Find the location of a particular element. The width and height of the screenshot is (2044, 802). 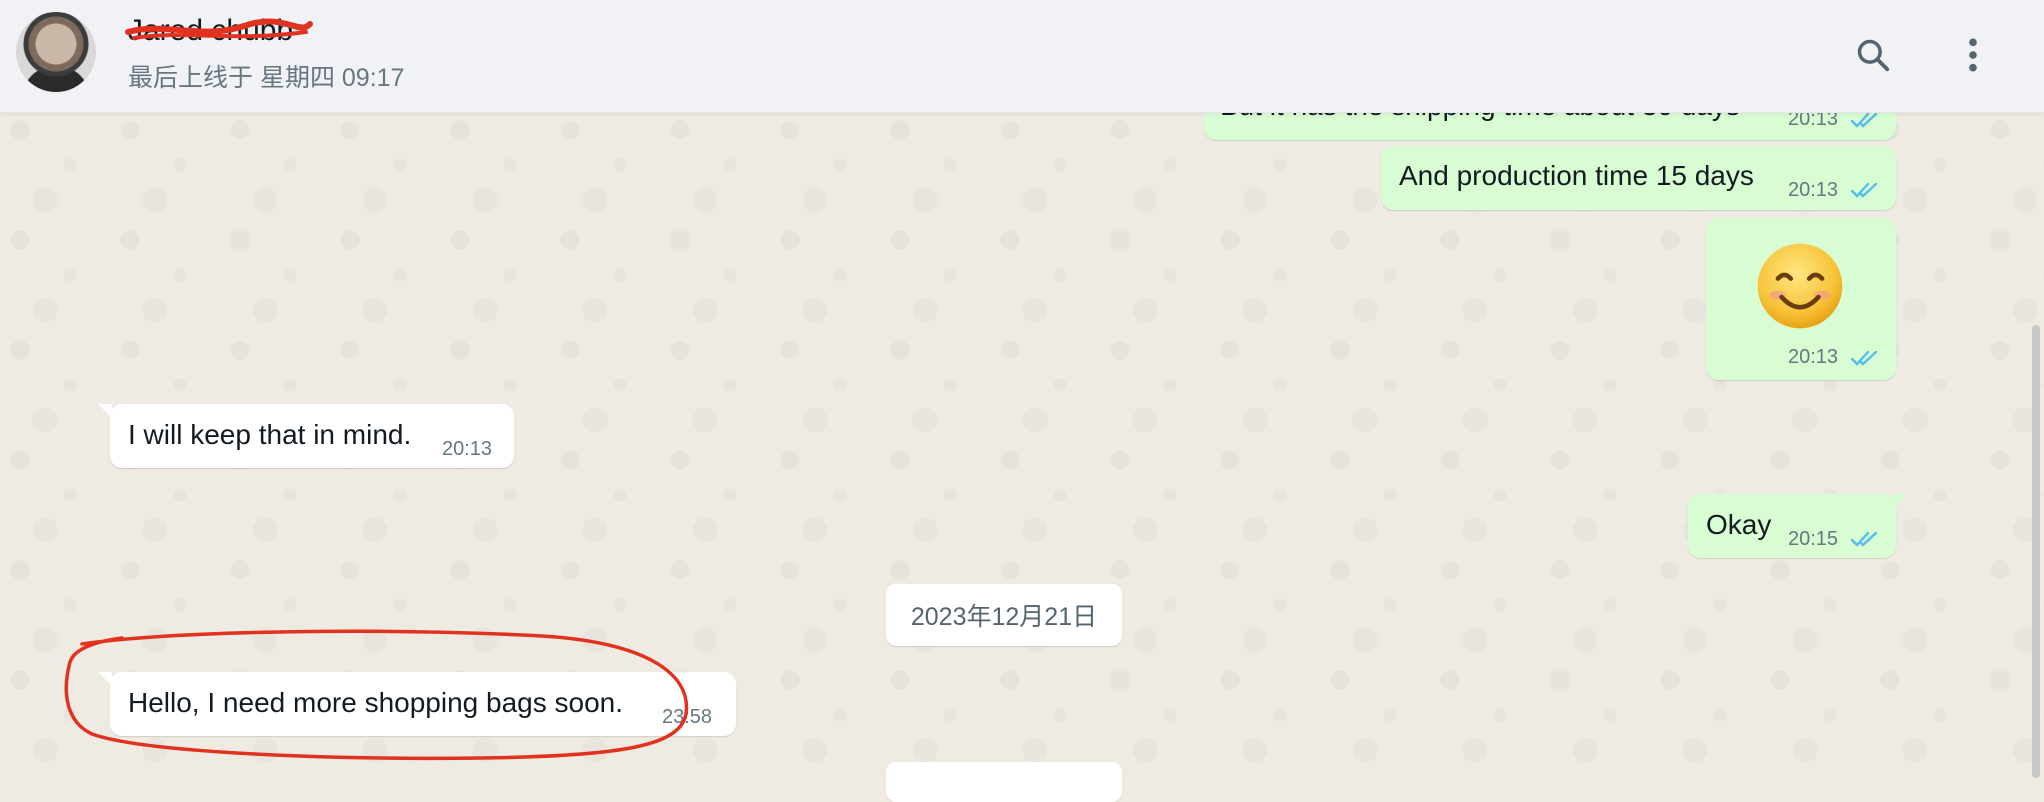

message-bubble-outgoing: 20:13 is located at coordinates (1801, 299).